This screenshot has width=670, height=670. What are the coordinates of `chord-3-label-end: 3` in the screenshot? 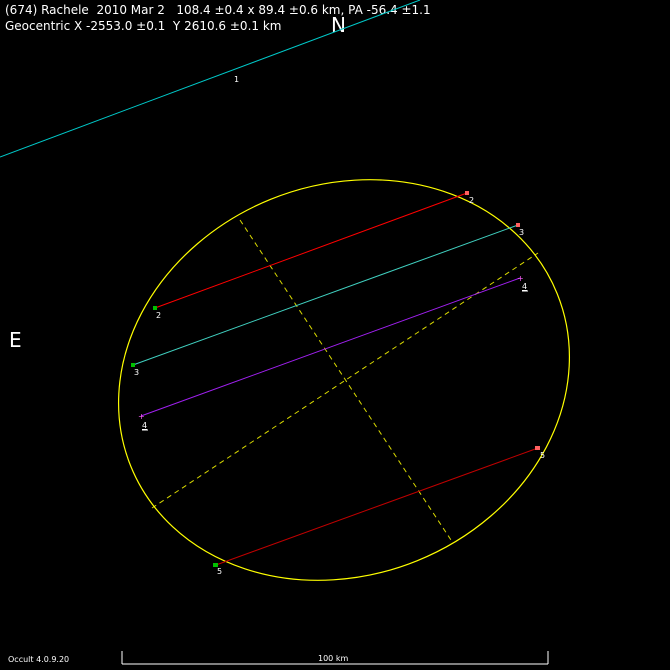 It's located at (521, 232).